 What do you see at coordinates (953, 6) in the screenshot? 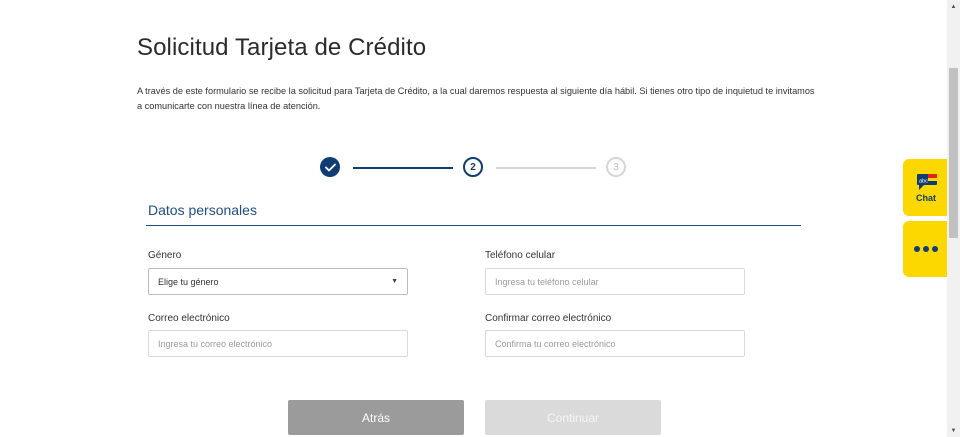
I see `scroll-up-arrow-icon: ▲` at bounding box center [953, 6].